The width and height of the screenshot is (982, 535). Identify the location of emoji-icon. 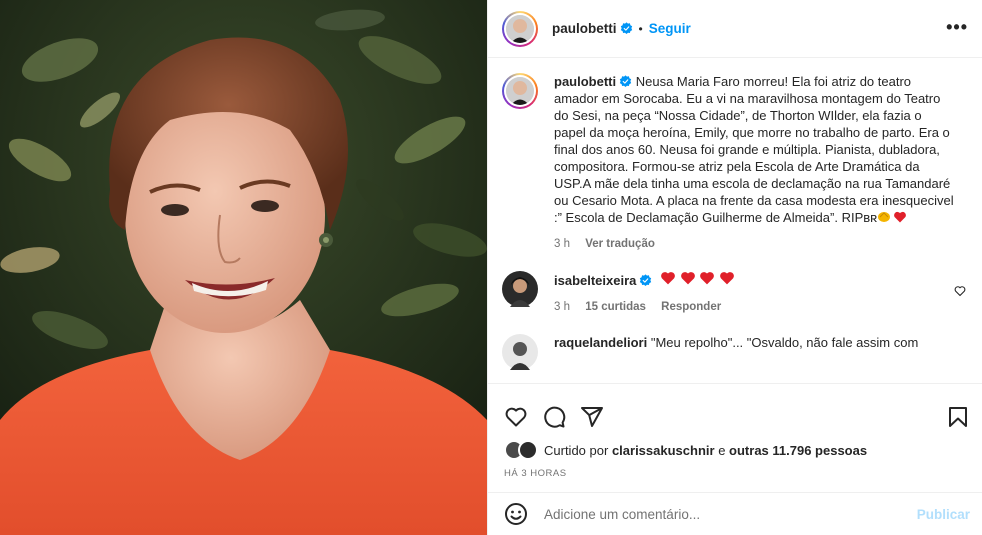
(516, 514).